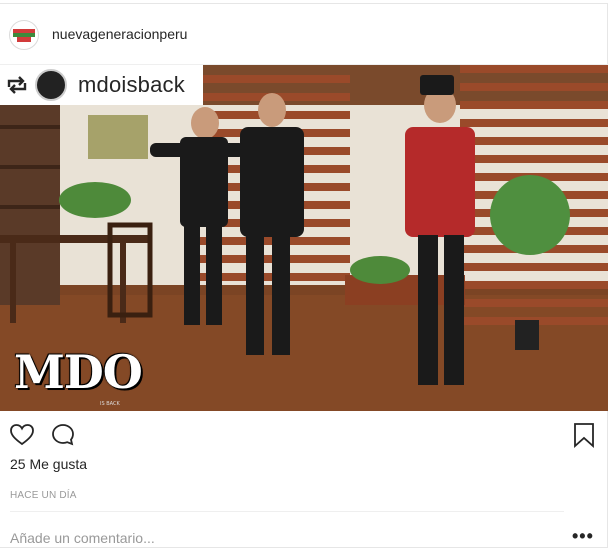  What do you see at coordinates (22, 435) in the screenshot?
I see `heart-icon` at bounding box center [22, 435].